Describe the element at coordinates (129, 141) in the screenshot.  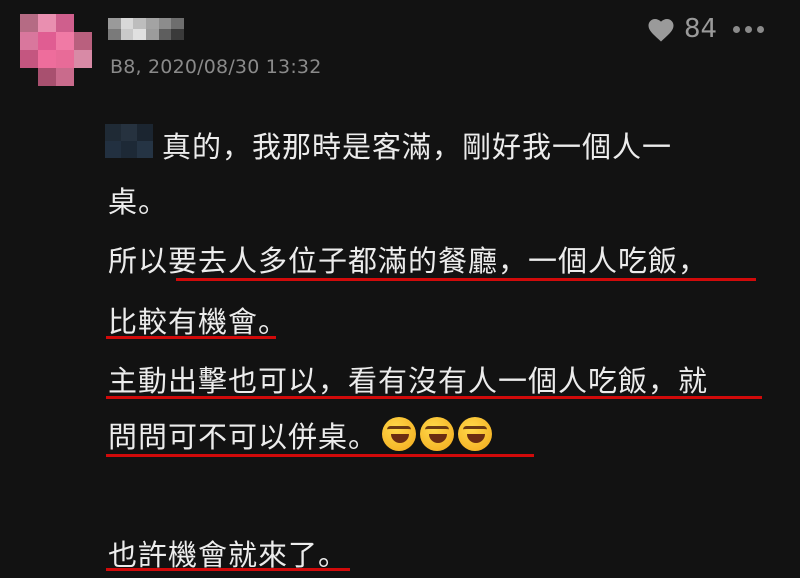
I see `mention-tag-redacted` at that location.